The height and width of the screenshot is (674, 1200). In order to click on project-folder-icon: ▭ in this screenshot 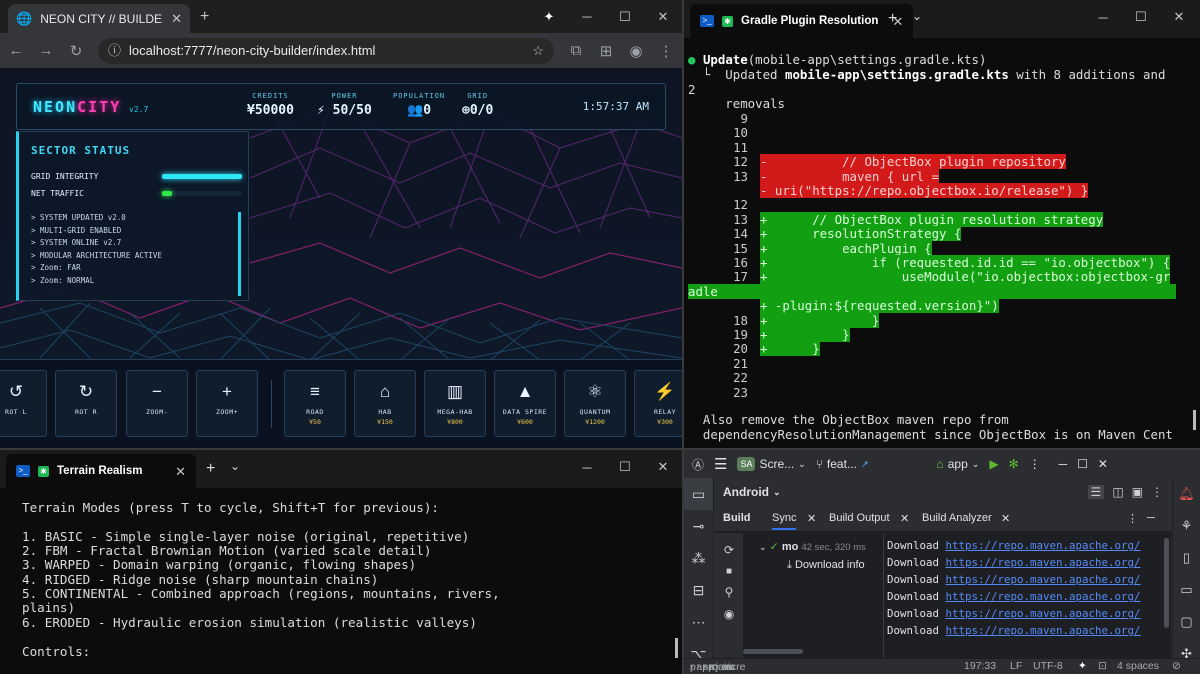, I will do `click(698, 494)`.